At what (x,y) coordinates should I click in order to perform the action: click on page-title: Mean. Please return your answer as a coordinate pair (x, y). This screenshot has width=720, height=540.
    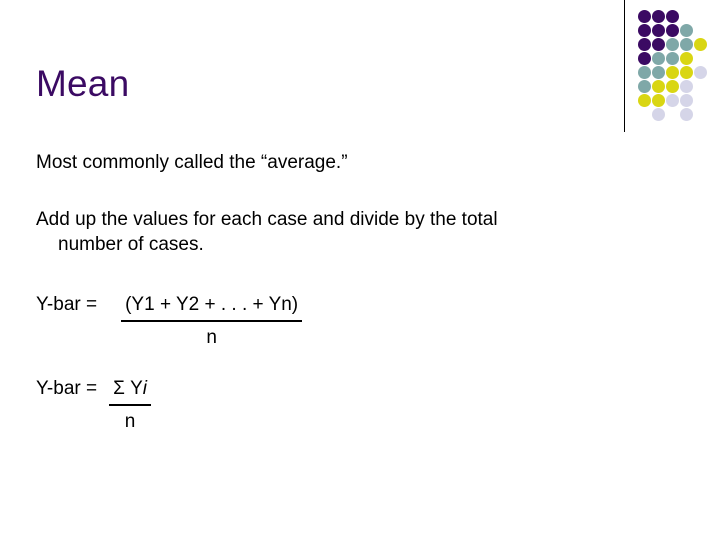
    Looking at the image, I should click on (83, 83).